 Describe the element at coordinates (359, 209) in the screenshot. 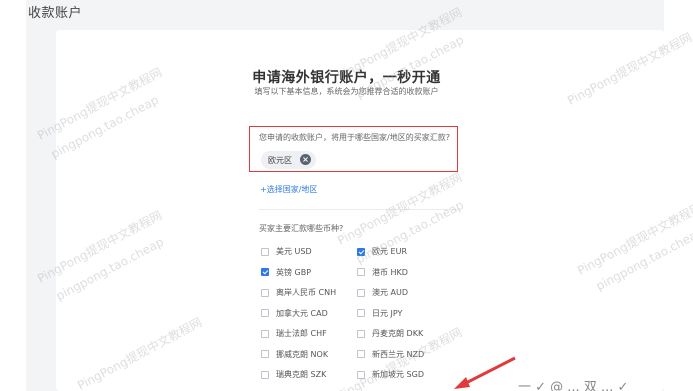

I see `divider` at that location.